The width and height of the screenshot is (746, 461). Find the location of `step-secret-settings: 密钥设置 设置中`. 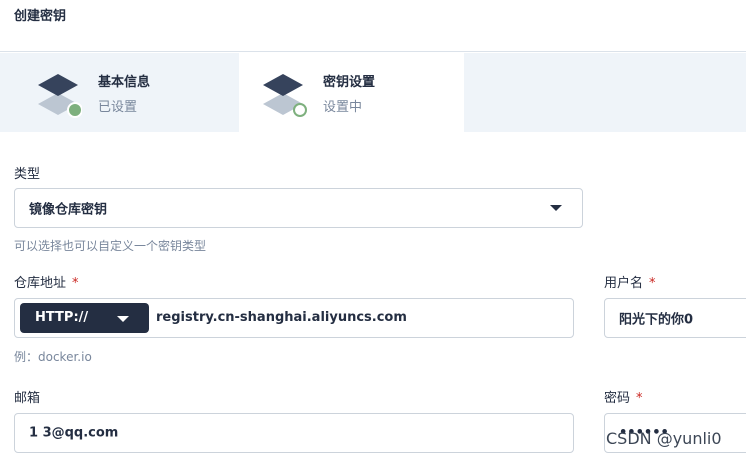

step-secret-settings: 密钥设置 设置中 is located at coordinates (351, 92).